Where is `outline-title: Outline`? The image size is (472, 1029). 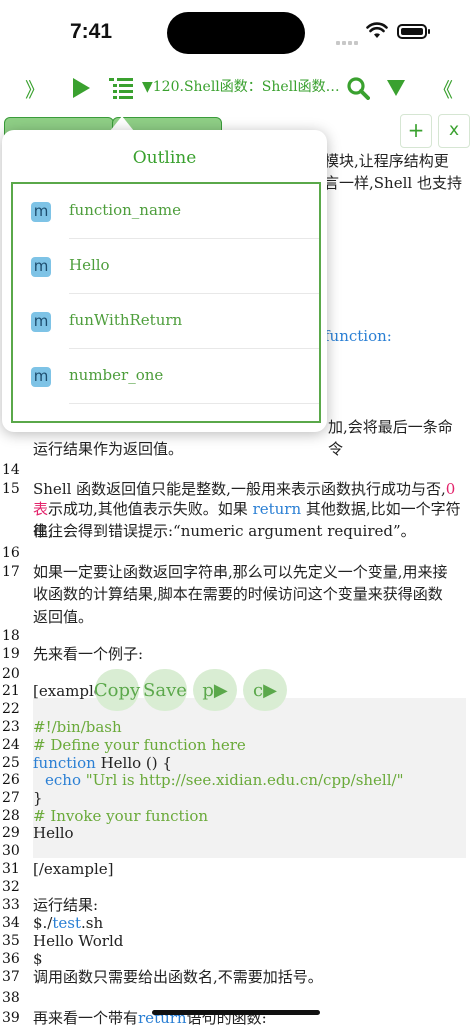
outline-title: Outline is located at coordinates (164, 158).